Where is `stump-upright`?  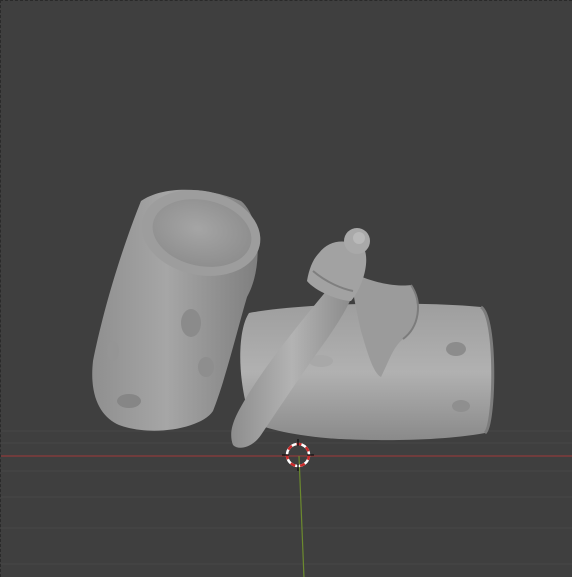
stump-upright is located at coordinates (180, 305).